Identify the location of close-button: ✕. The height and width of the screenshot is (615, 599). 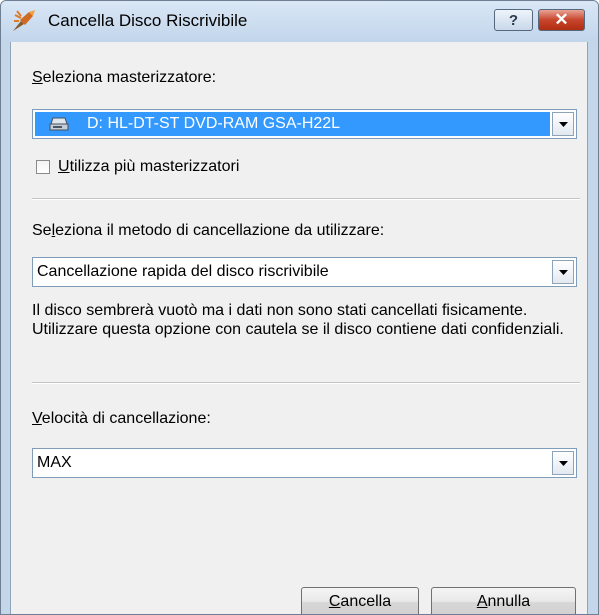
(561, 20).